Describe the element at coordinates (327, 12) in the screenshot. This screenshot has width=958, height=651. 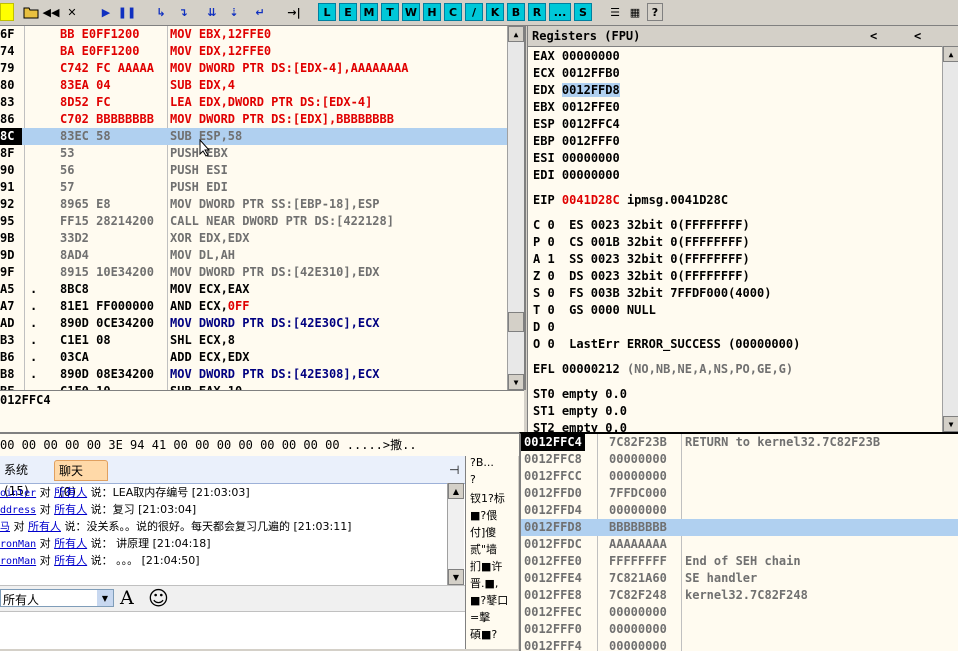
I see `window-button-0: L` at that location.